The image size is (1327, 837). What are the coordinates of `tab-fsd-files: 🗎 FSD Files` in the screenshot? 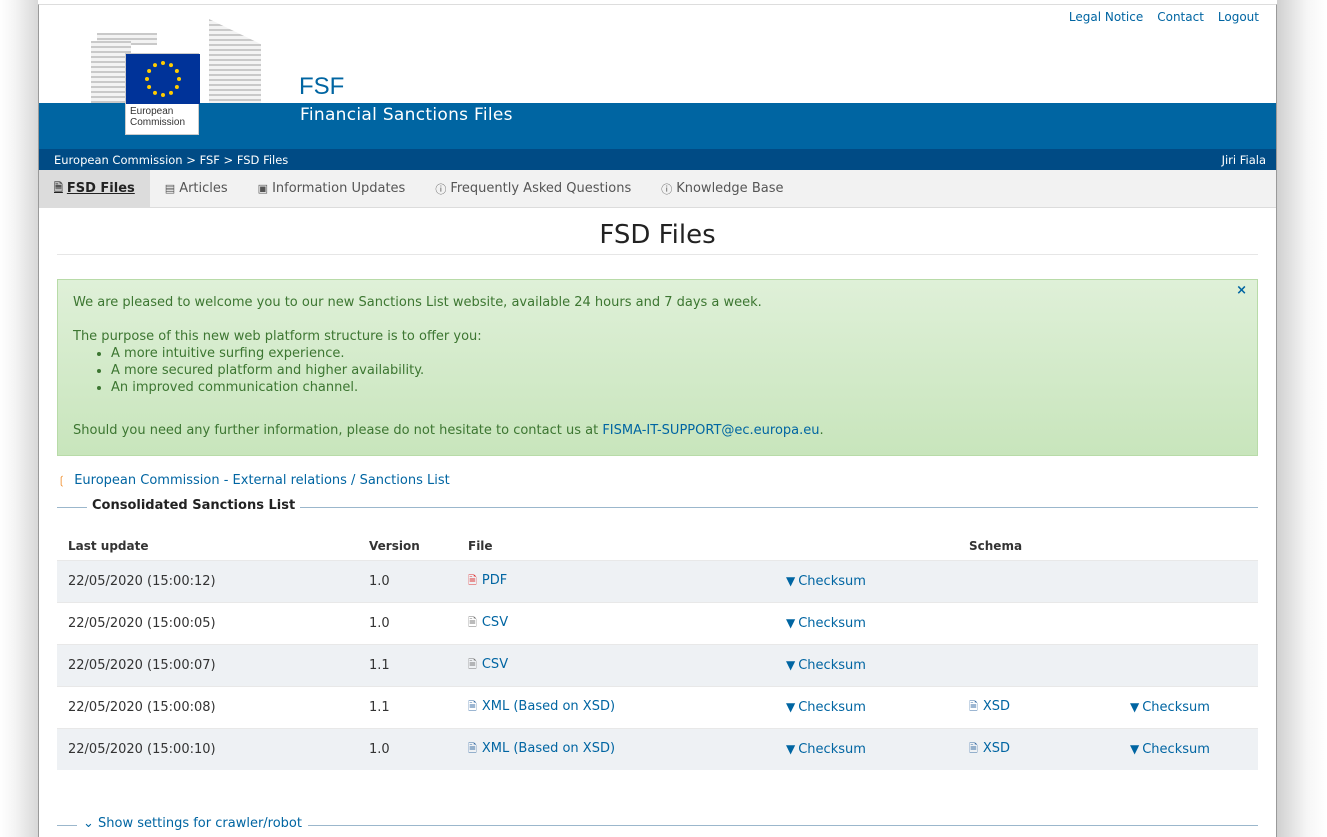 It's located at (94, 188).